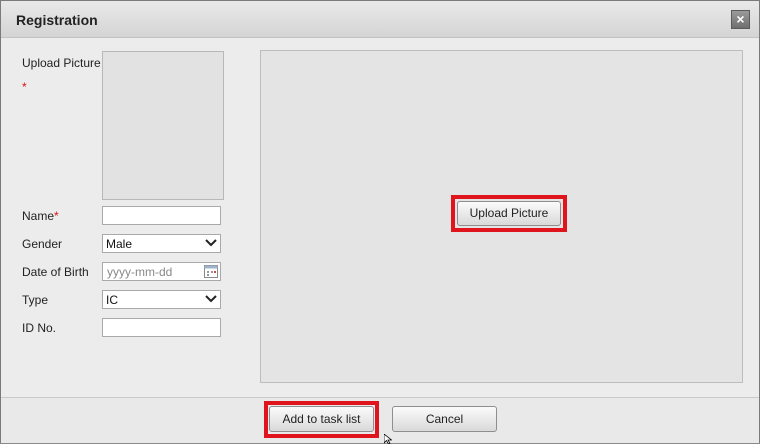 The height and width of the screenshot is (444, 760). I want to click on close-button: ×, so click(740, 19).